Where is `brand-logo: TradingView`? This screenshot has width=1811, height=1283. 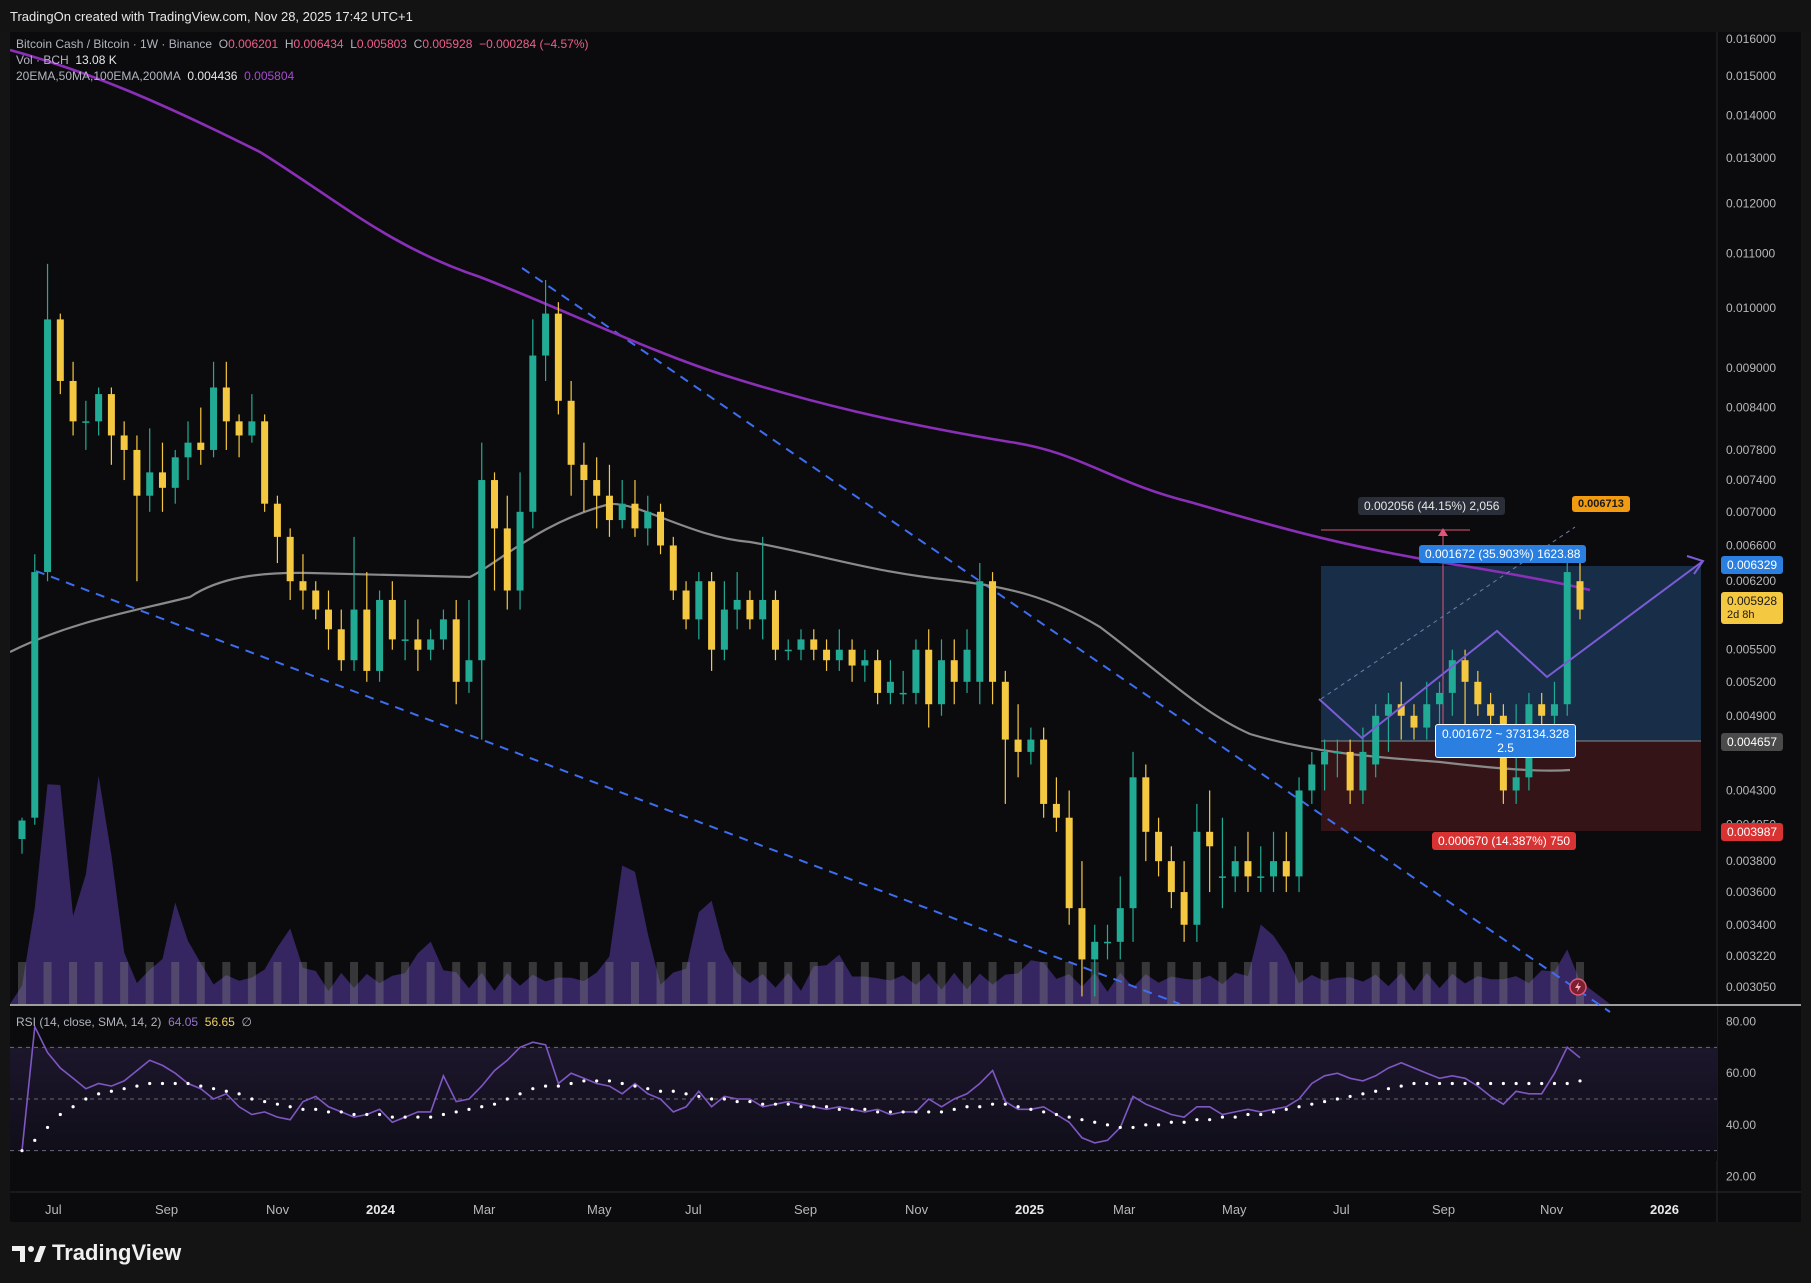 brand-logo: TradingView is located at coordinates (96, 1253).